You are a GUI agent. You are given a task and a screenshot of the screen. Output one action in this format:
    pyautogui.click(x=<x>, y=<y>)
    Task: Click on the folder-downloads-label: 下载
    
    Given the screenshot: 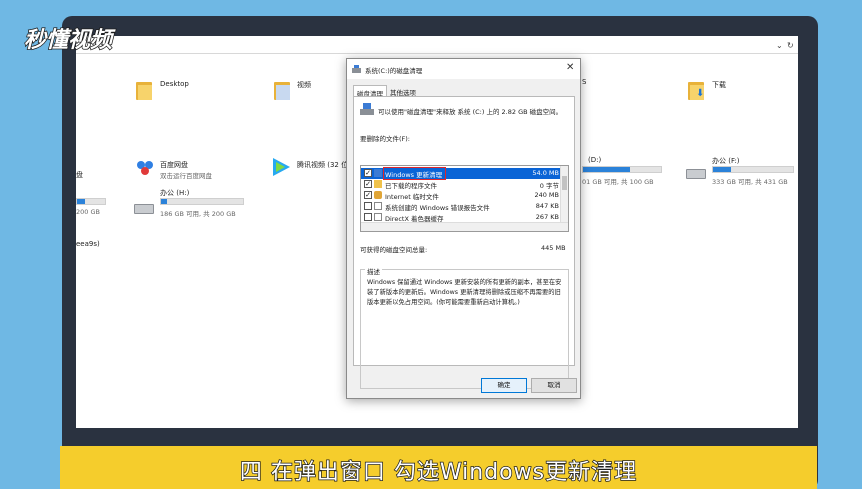 What is the action you would take?
    pyautogui.click(x=719, y=85)
    